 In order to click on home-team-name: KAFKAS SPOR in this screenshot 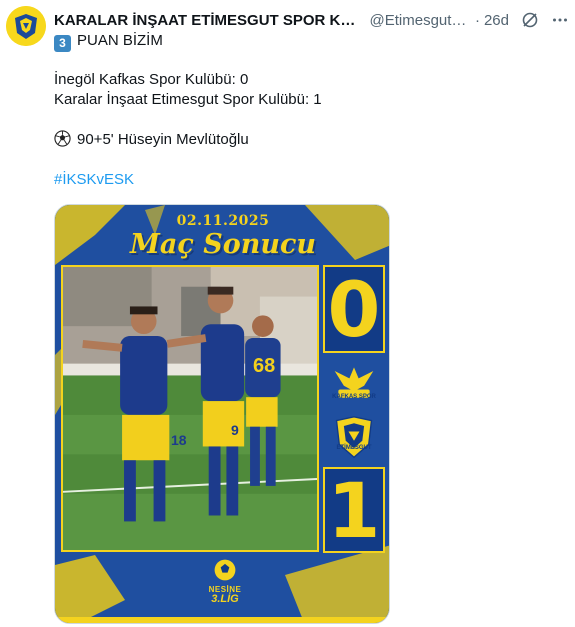, I will do `click(354, 396)`.